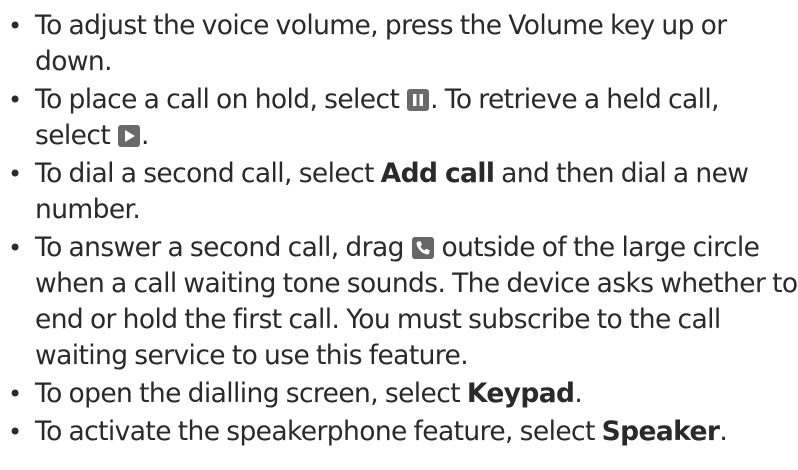  Describe the element at coordinates (223, 247) in the screenshot. I see `item-text: To answer a second call, drag` at that location.